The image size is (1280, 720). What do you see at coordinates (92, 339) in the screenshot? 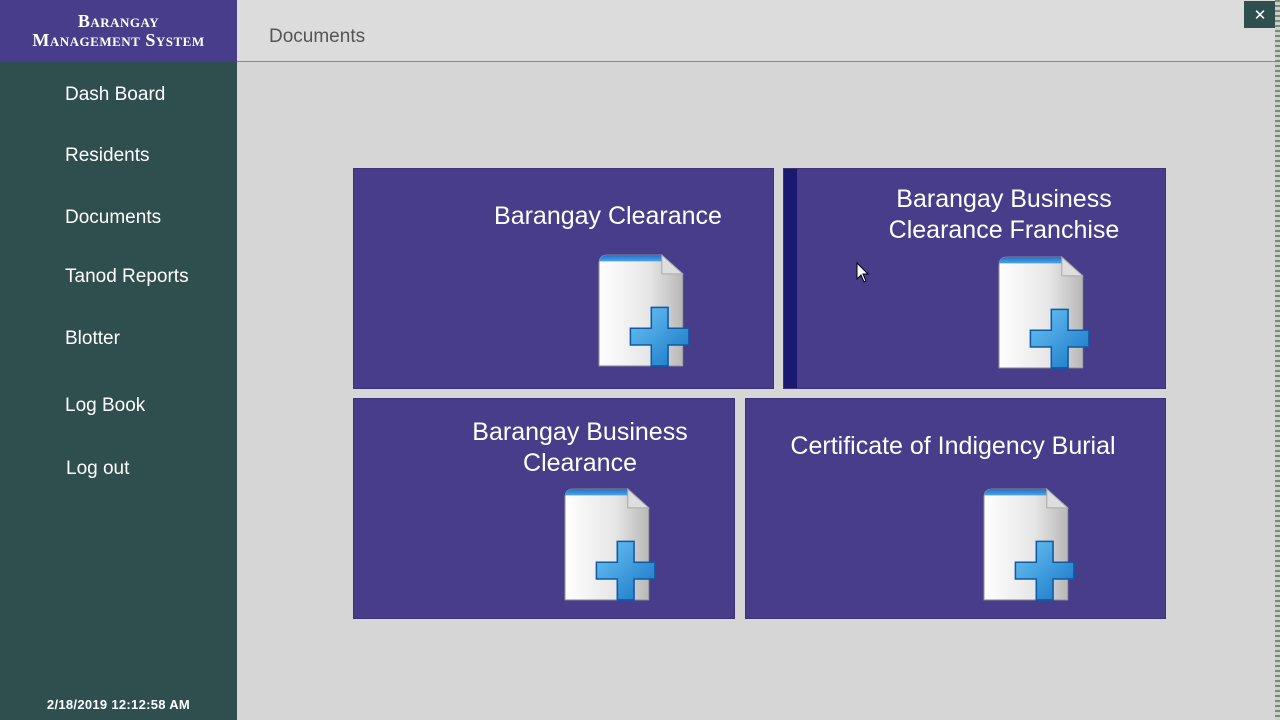
I see `sidebar-item-blotter: Blotter` at bounding box center [92, 339].